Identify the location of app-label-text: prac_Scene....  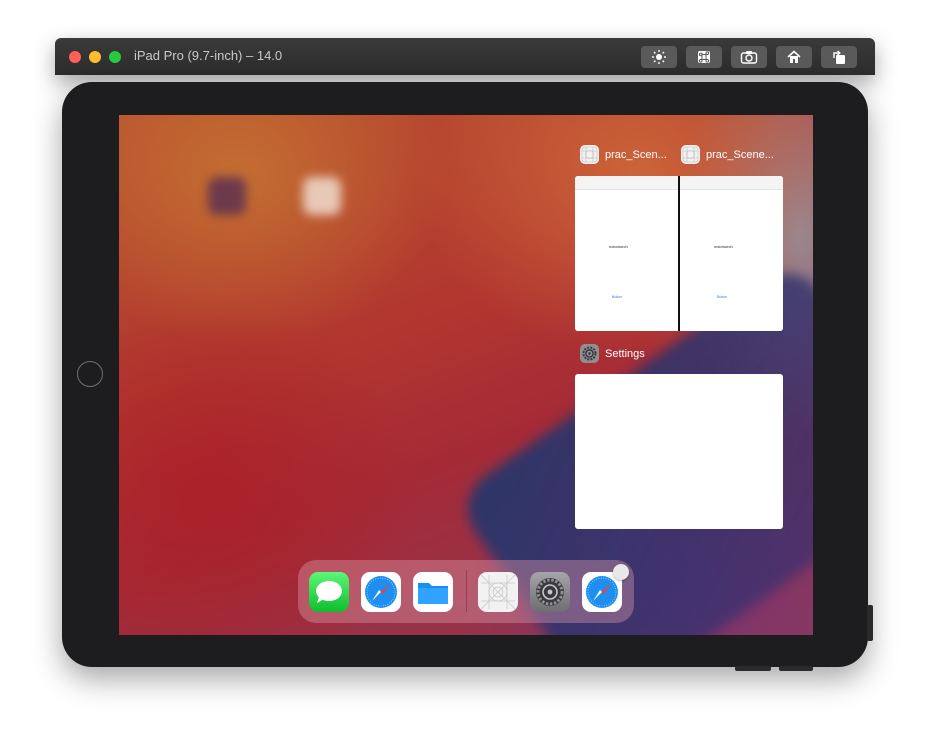
(740, 154).